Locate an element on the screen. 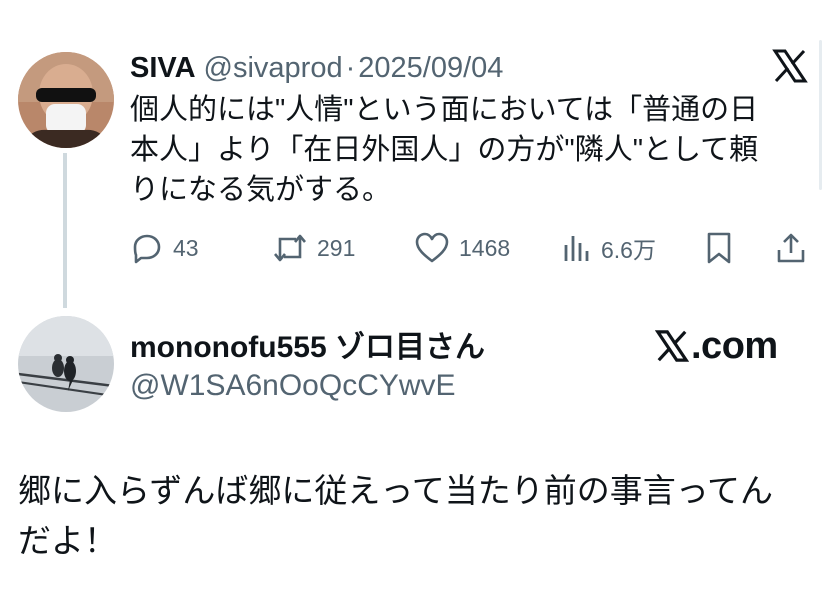  x-com-badge: .com is located at coordinates (716, 346).